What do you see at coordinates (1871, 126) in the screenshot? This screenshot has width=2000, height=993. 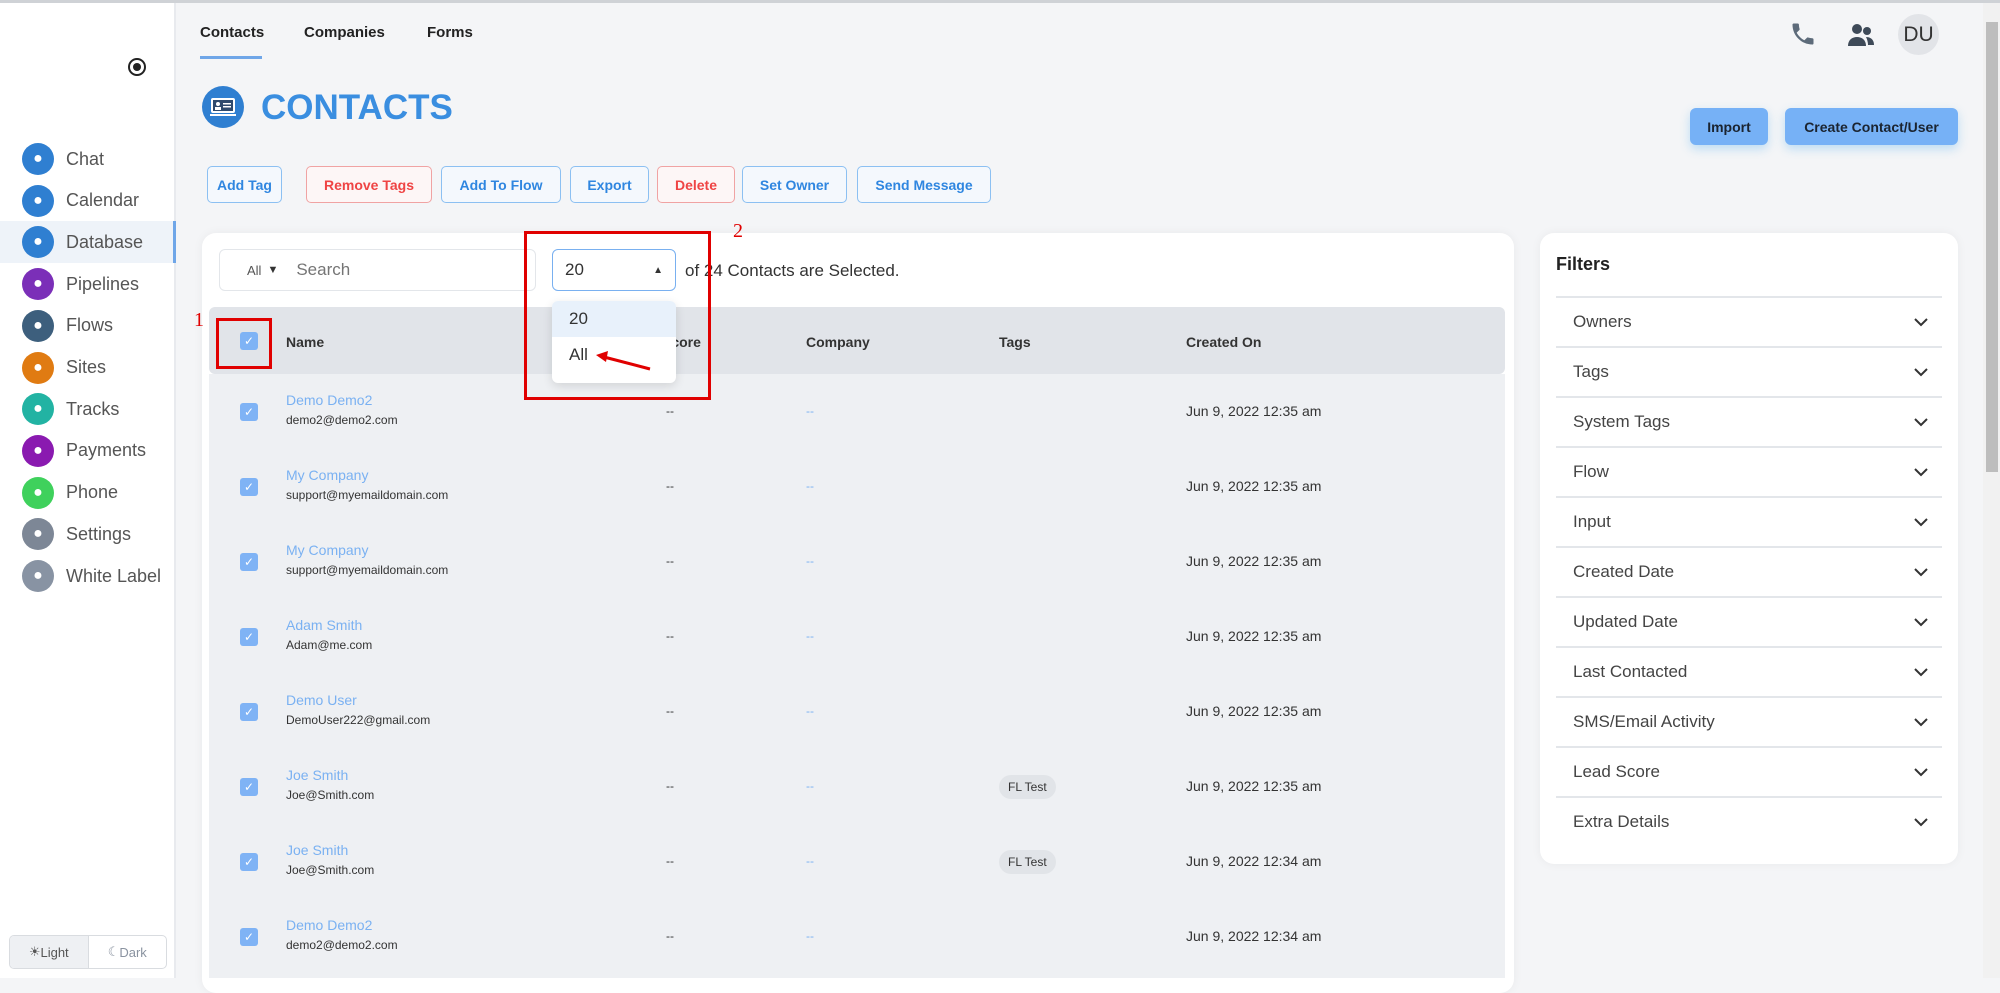 I see `create-contact-button: Create Contact/User` at bounding box center [1871, 126].